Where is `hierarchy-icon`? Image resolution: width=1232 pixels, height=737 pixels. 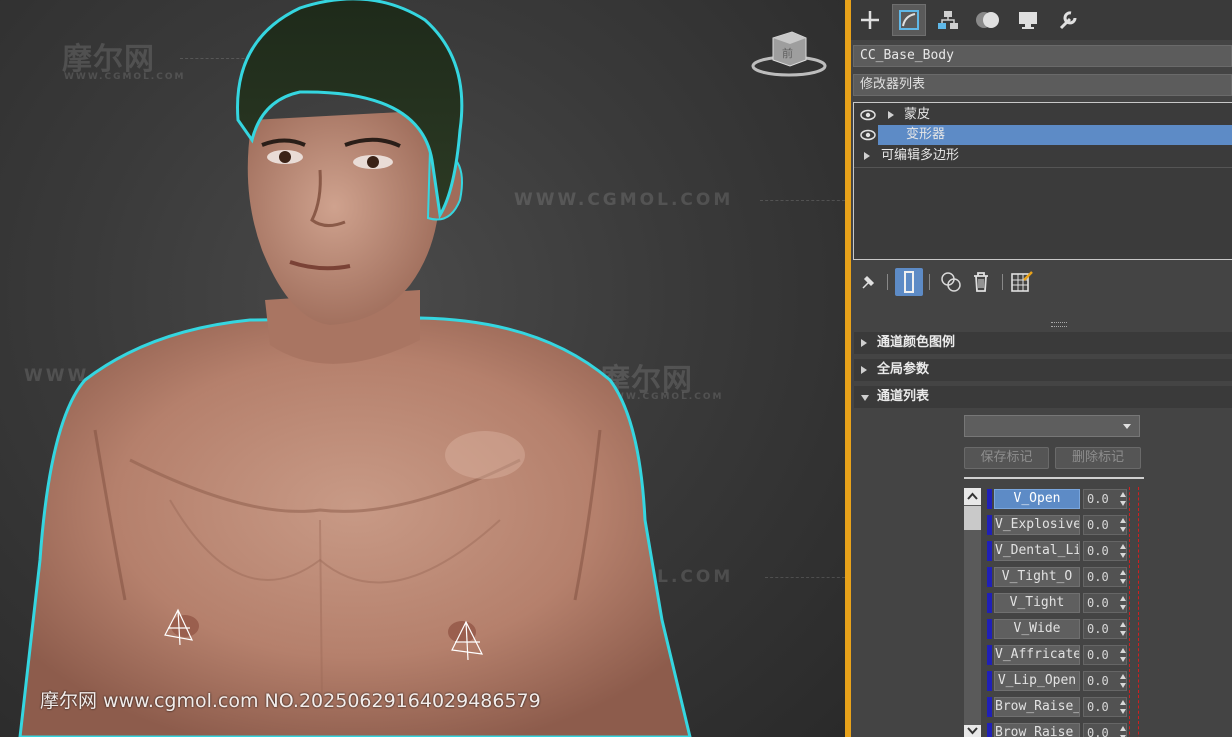 hierarchy-icon is located at coordinates (948, 20).